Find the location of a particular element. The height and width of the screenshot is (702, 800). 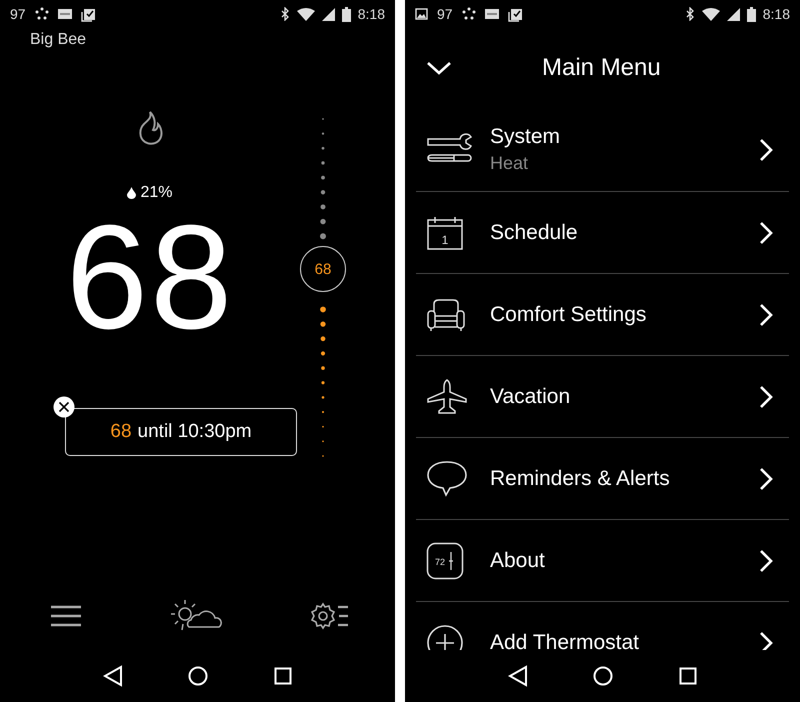

menu-title: Main Menu is located at coordinates (601, 68).